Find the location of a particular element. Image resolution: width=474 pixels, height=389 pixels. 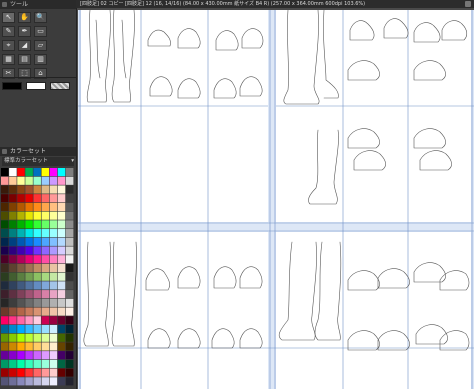

color-set-selector: 標準カラーセット ▾ is located at coordinates (38, 161).